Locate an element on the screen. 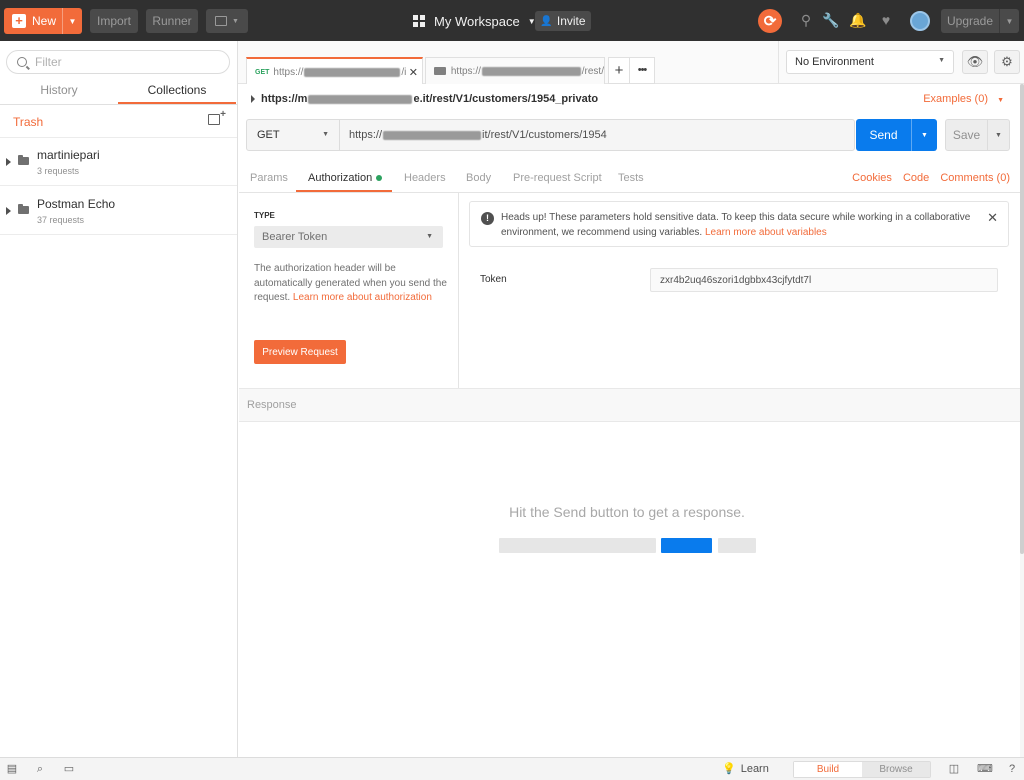 This screenshot has height=780, width=1024. workspace-label: My Workspace is located at coordinates (477, 21).